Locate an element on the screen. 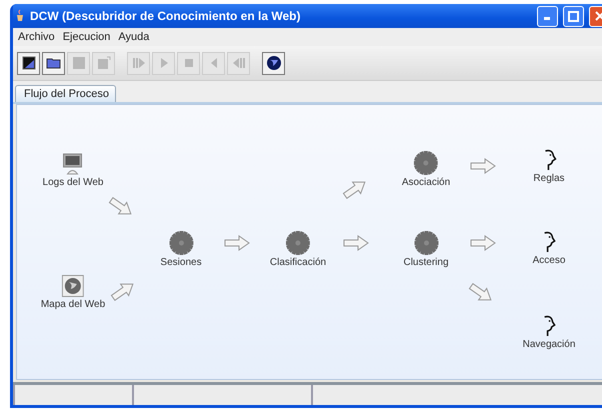 This screenshot has height=410, width=602. tab: Flujo del Proceso is located at coordinates (65, 93).